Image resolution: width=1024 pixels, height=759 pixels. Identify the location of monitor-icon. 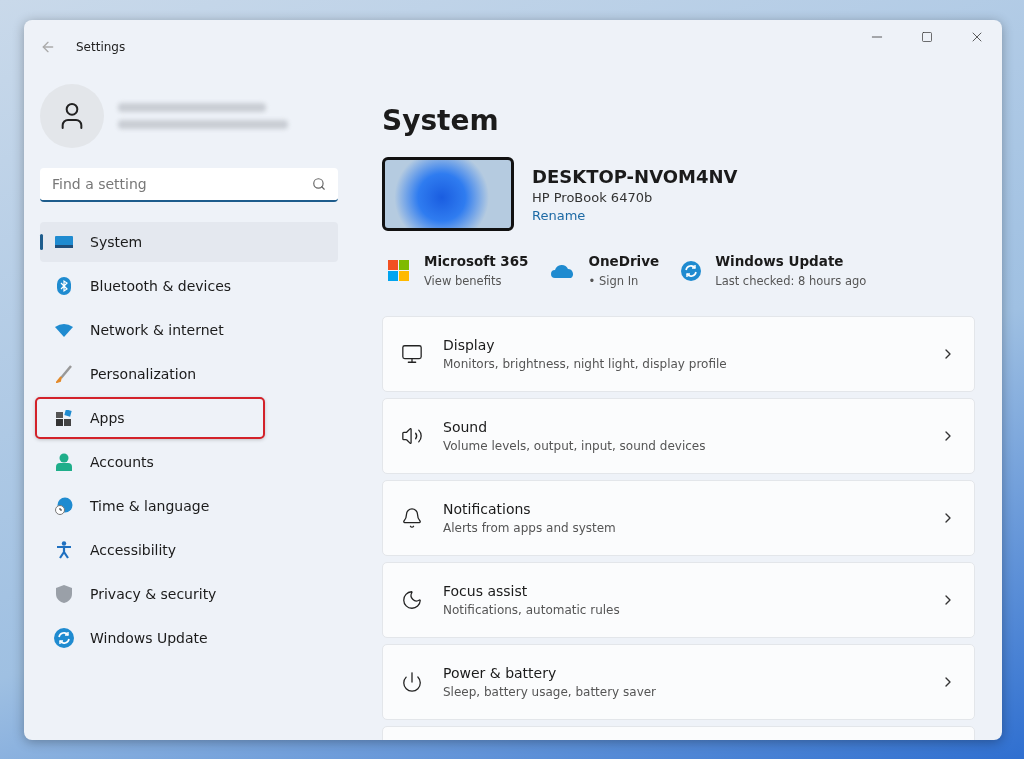
(412, 354).